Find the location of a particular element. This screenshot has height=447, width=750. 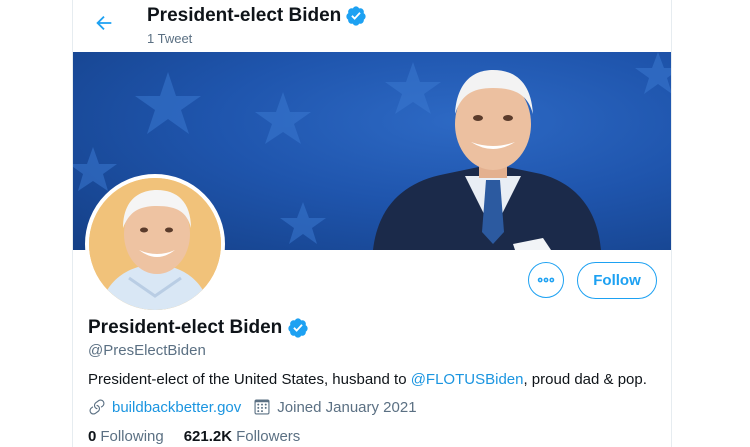

joined-text: Joined January 2021 is located at coordinates (347, 407).